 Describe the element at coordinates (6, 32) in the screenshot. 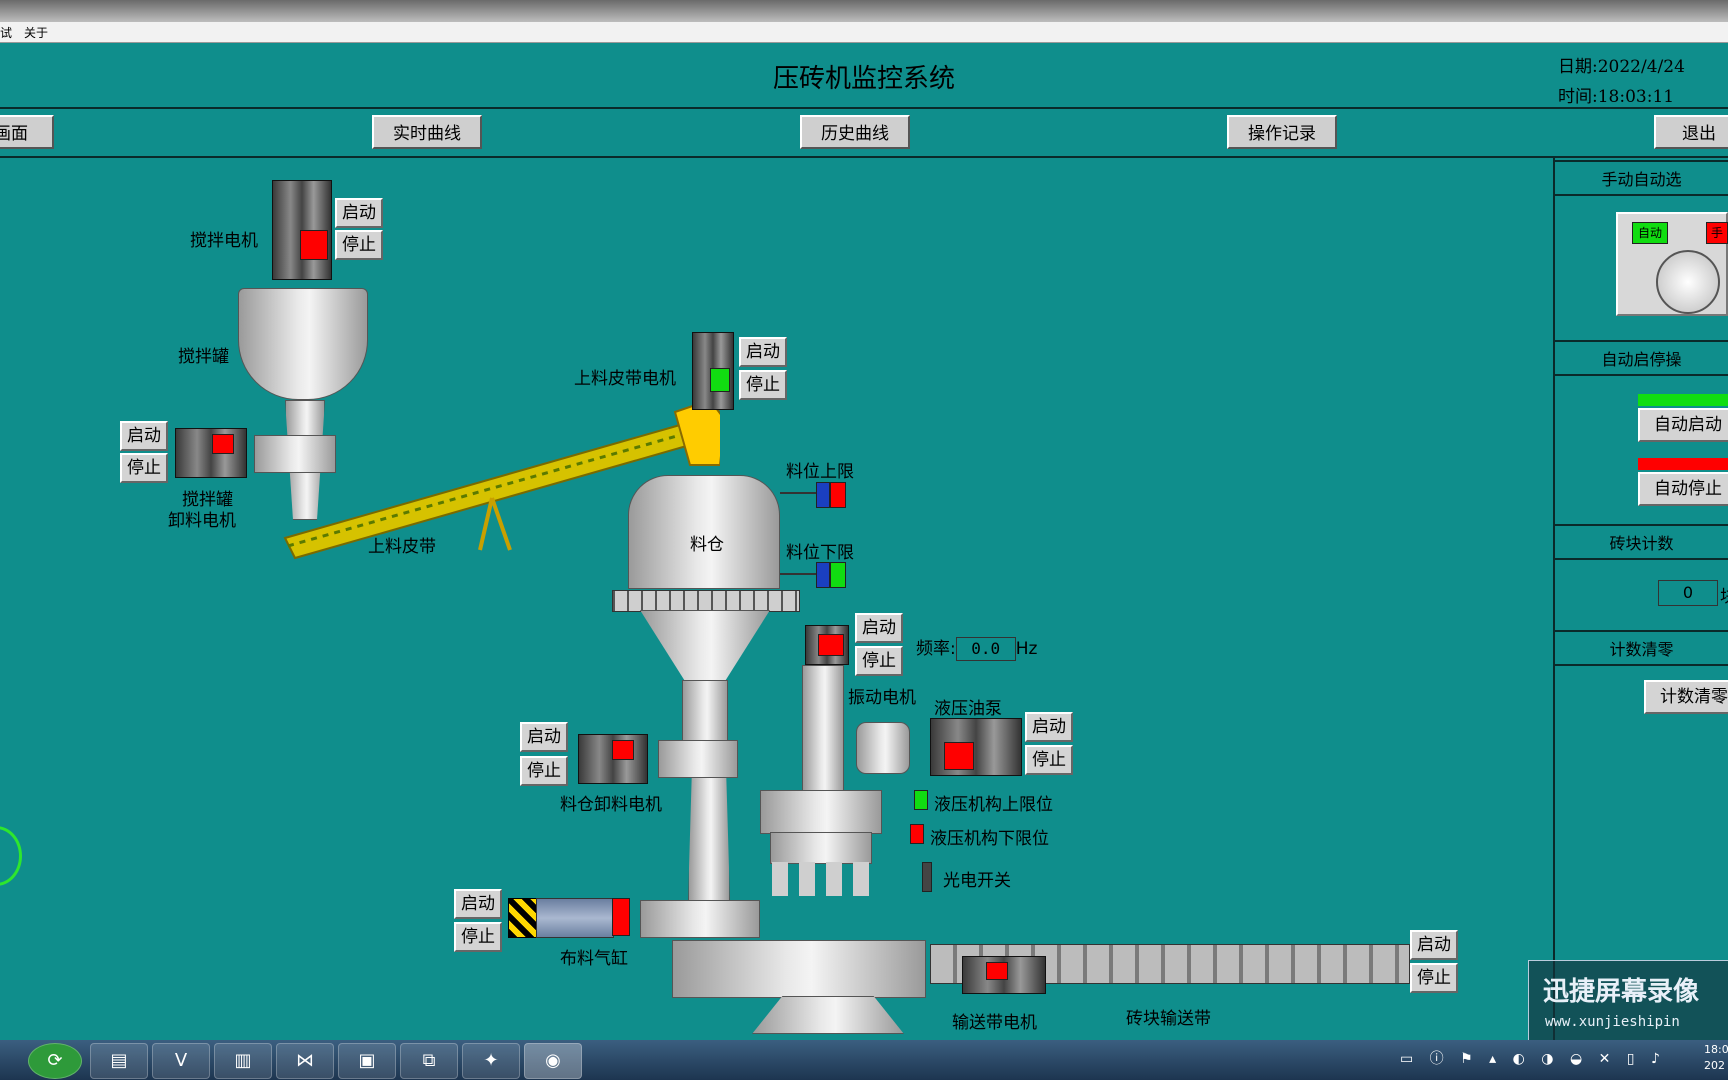

I see `menu-item-test: 试` at that location.